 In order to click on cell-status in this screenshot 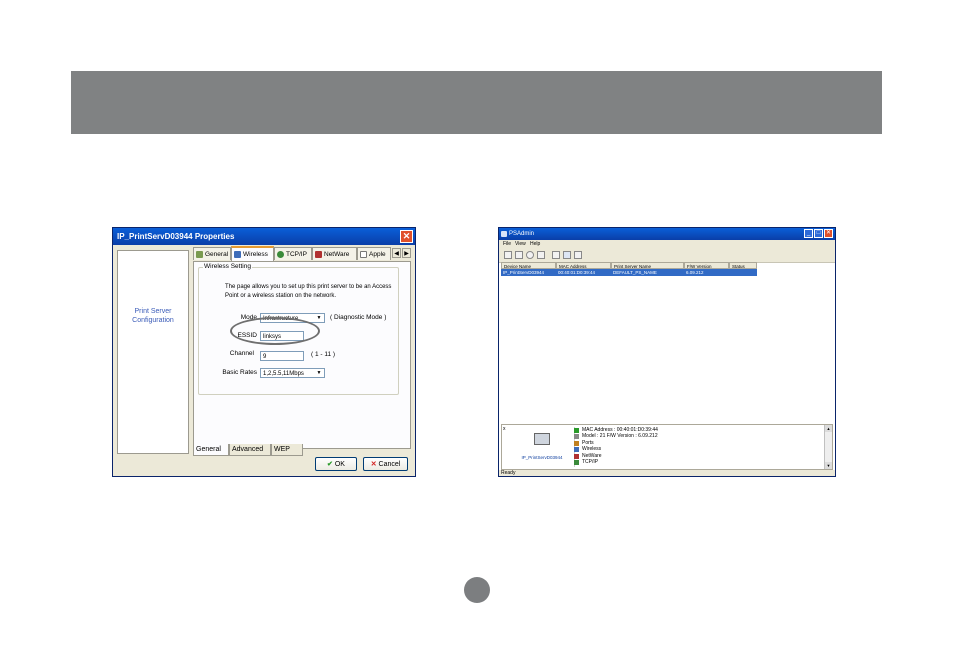, I will do `click(744, 272)`.